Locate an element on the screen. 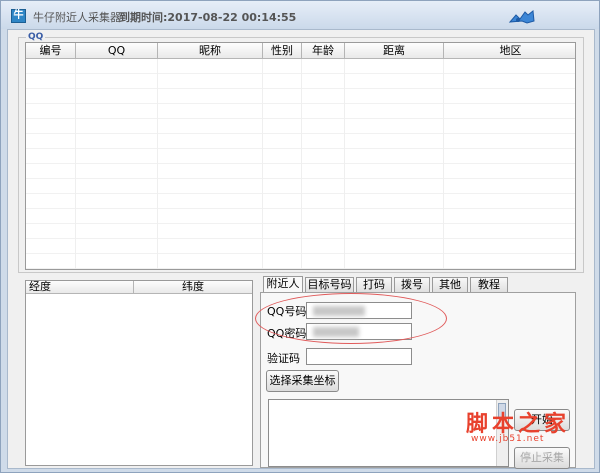  coordinates-table-header: 经度 纬度 is located at coordinates (139, 287).